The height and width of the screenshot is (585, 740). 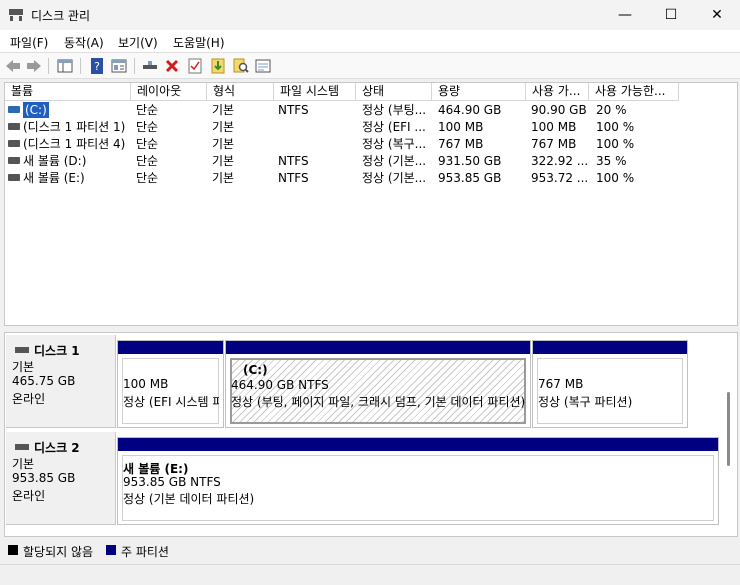 What do you see at coordinates (54, 178) in the screenshot?
I see `volume-name: 새 볼륨 (E:)` at bounding box center [54, 178].